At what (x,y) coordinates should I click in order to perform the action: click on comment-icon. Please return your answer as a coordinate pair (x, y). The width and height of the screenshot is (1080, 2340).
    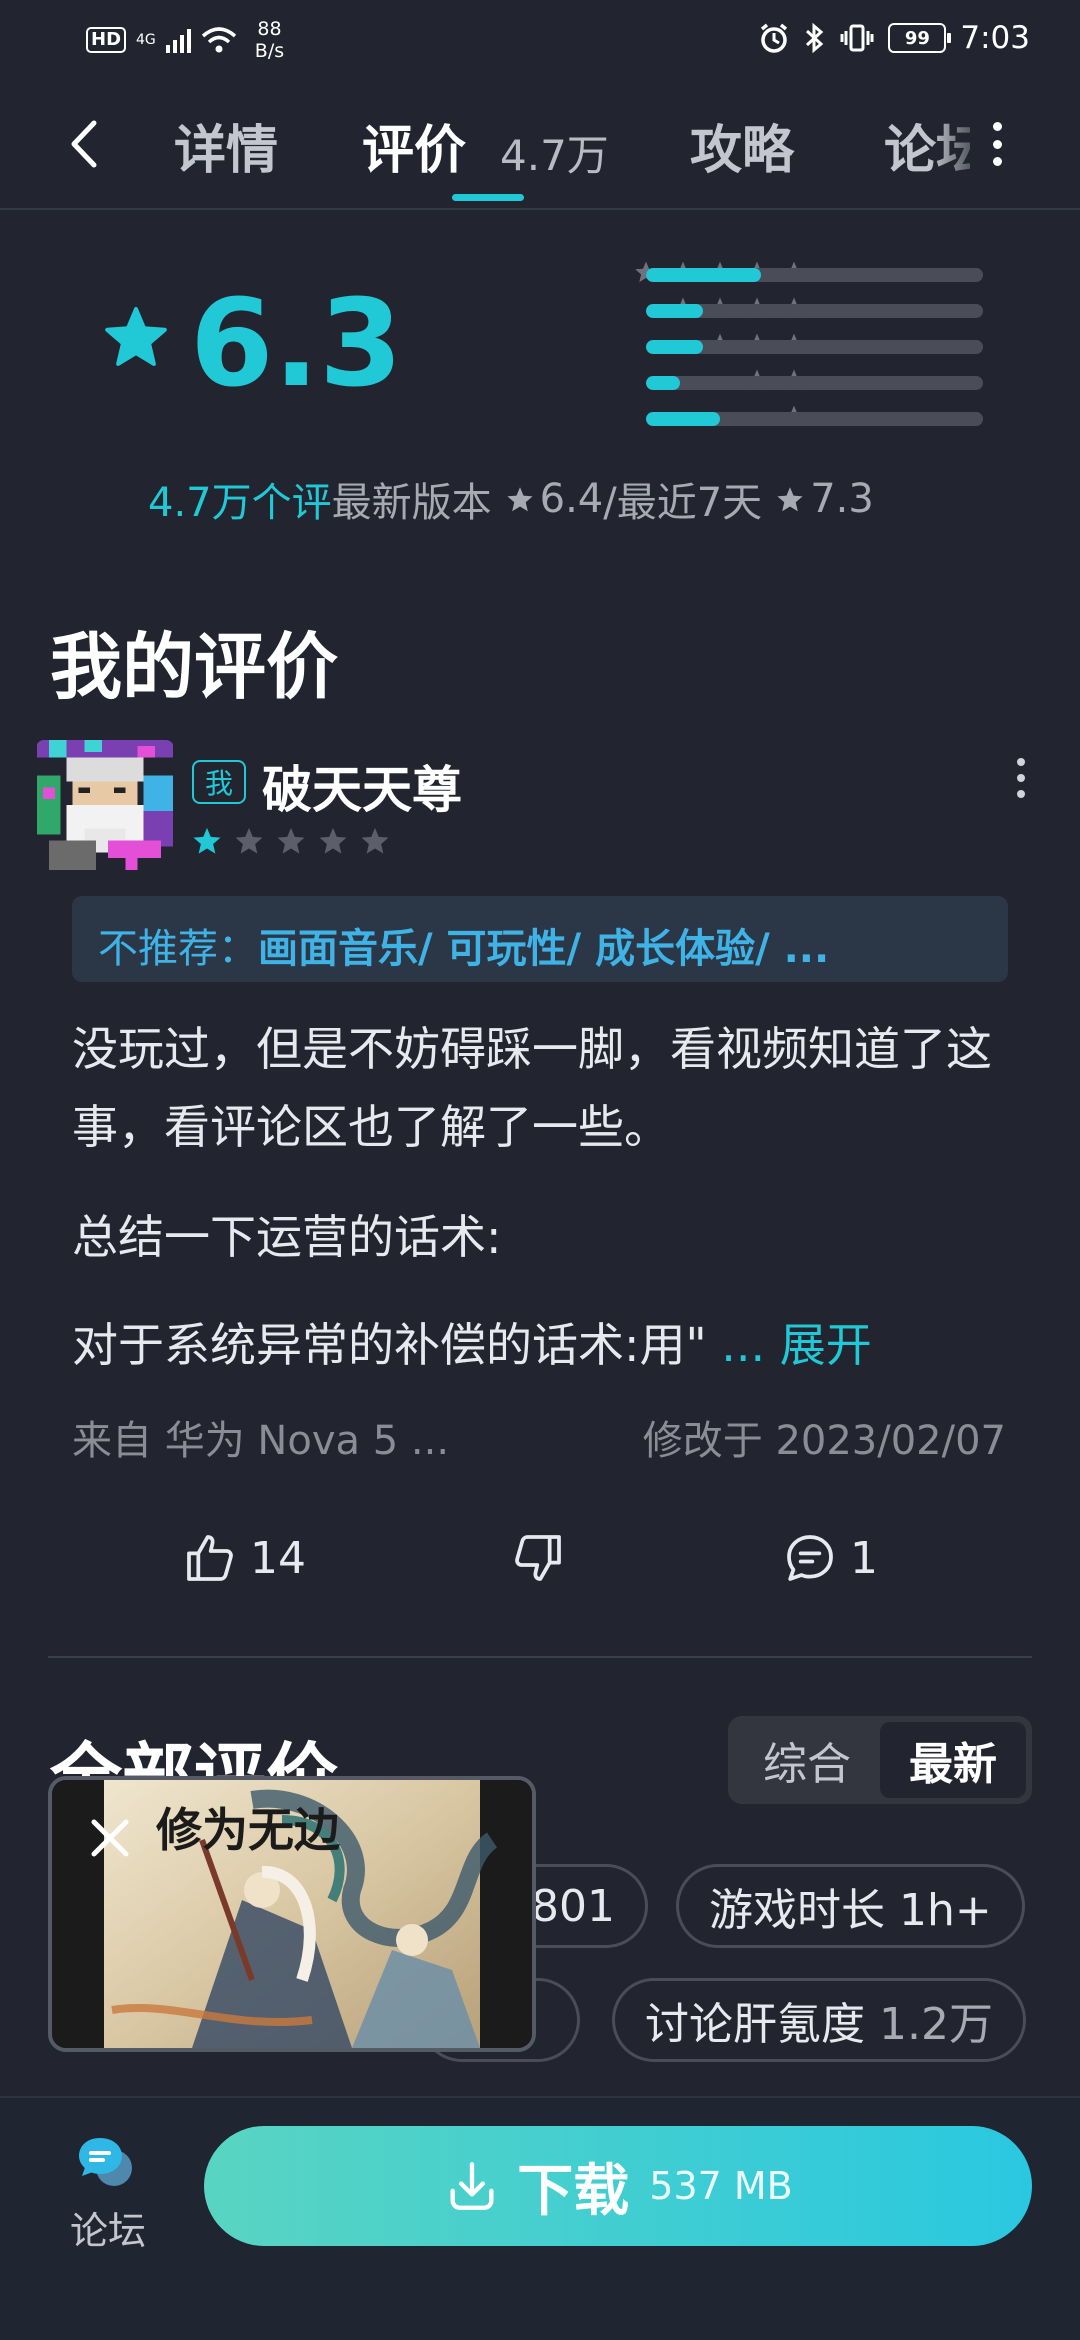
    Looking at the image, I should click on (810, 1558).